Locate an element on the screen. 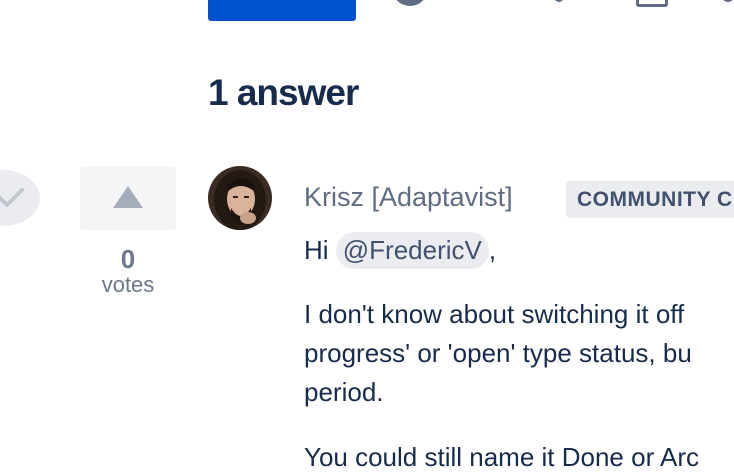  copy-icon is located at coordinates (652, 3).